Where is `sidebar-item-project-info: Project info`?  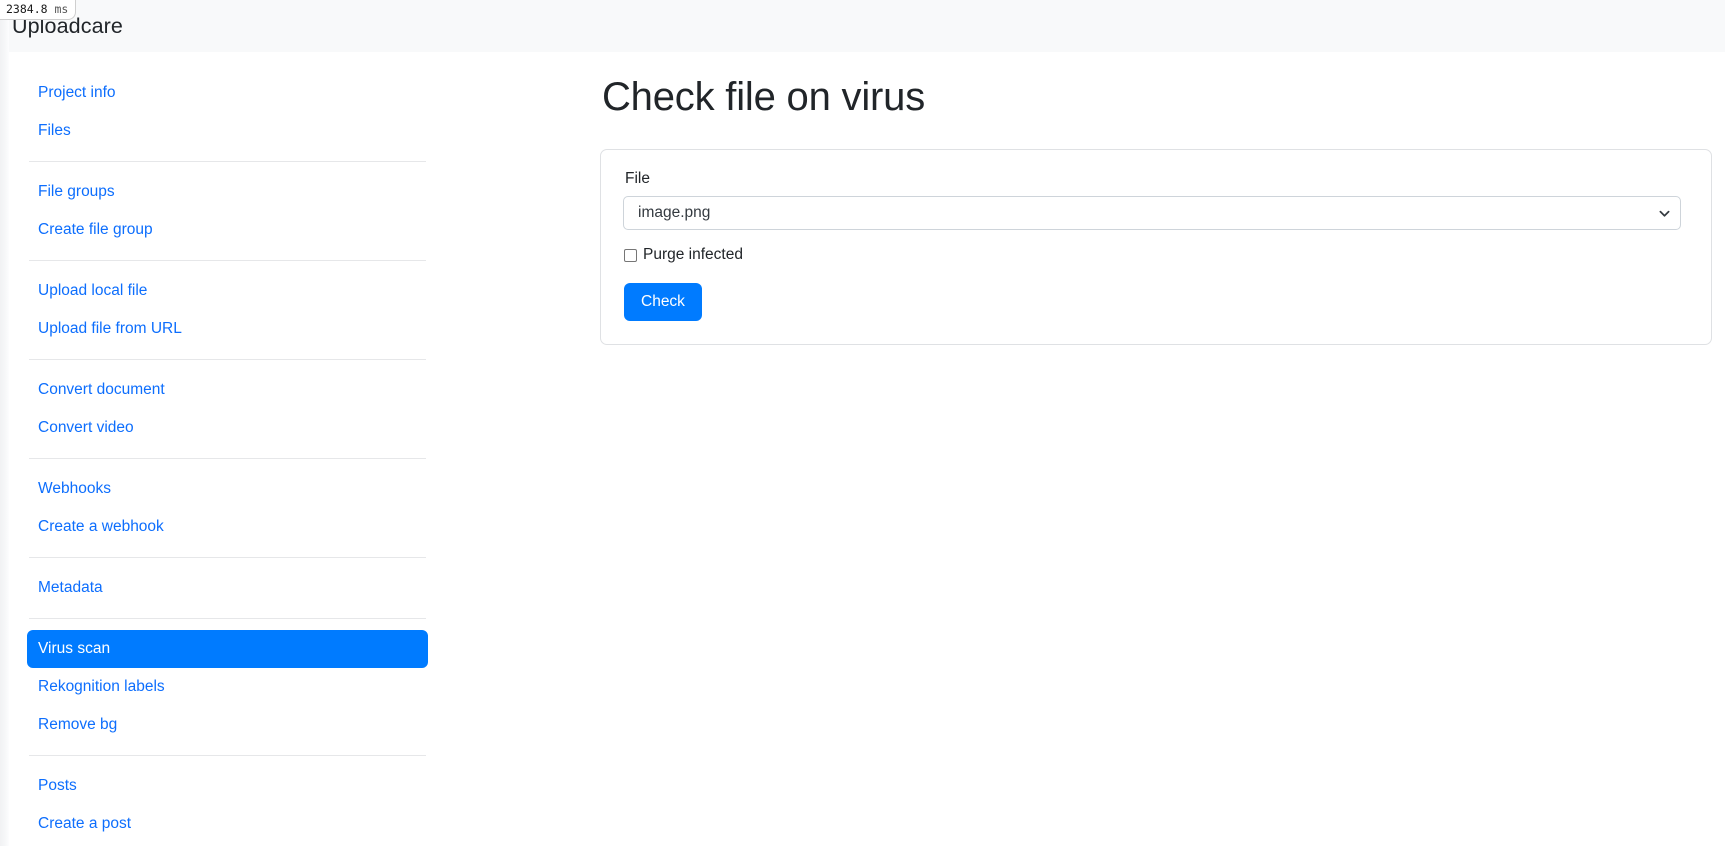
sidebar-item-project-info: Project info is located at coordinates (227, 93).